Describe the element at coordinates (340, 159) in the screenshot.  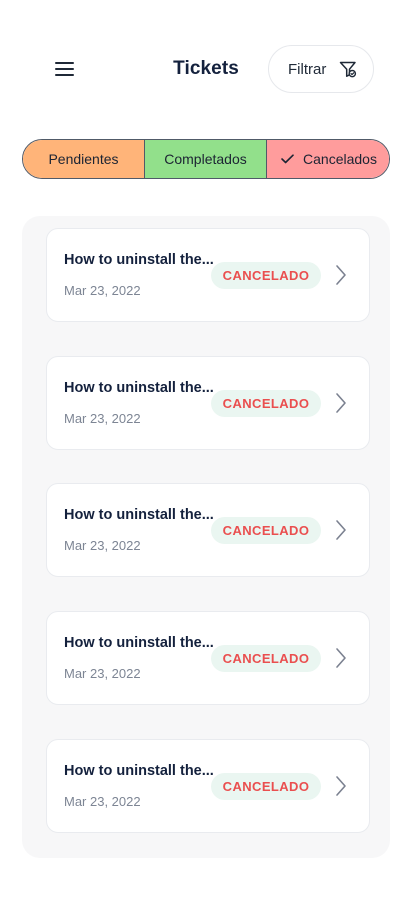
I see `tab-cancelados-label: Cancelados` at that location.